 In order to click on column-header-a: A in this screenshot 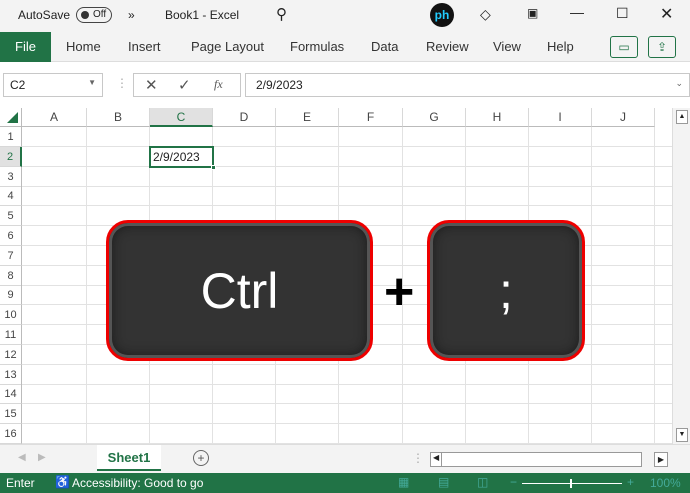, I will do `click(54, 117)`.